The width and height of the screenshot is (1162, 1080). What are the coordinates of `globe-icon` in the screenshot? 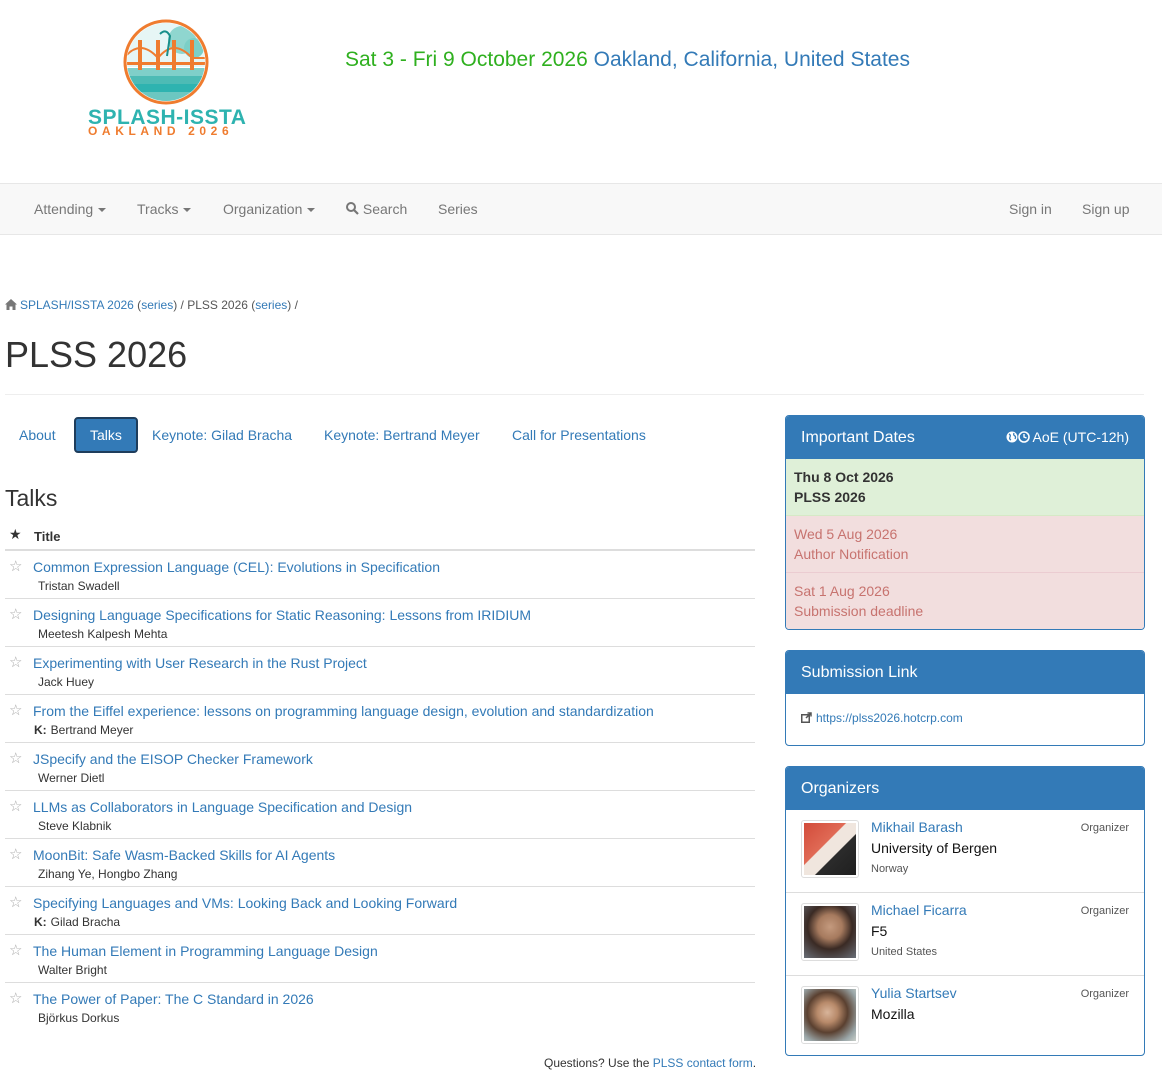 It's located at (1012, 437).